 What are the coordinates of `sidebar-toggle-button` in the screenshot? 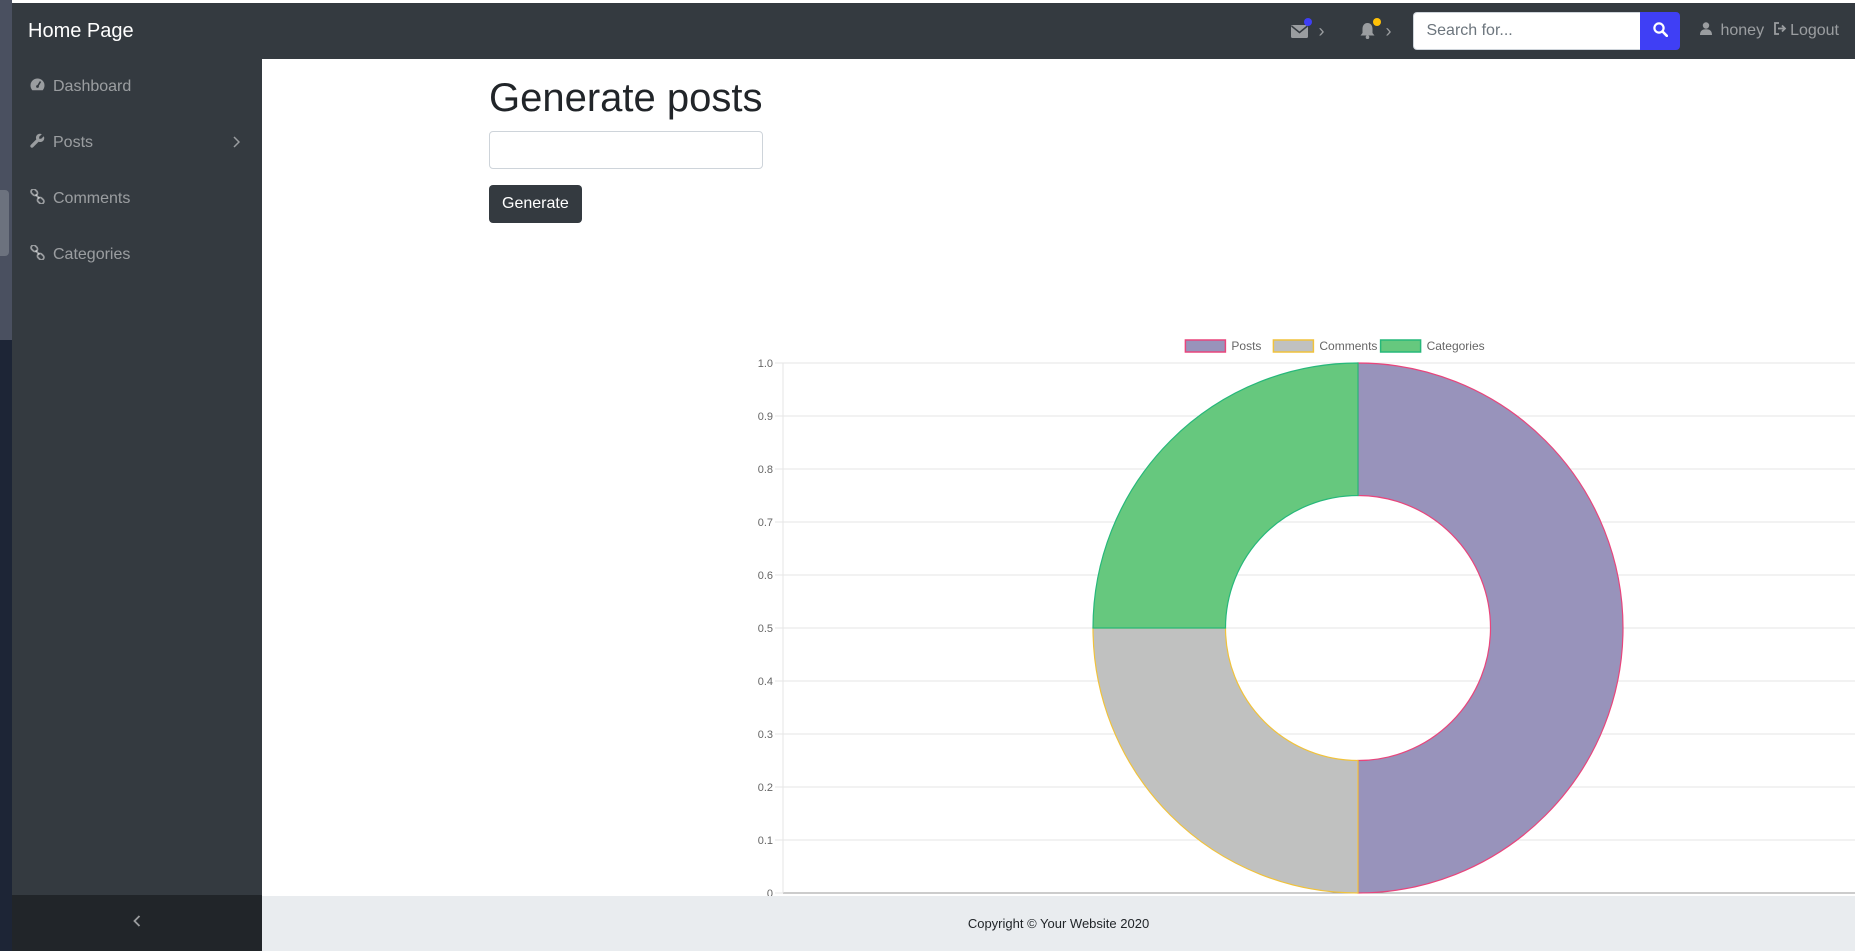 It's located at (137, 923).